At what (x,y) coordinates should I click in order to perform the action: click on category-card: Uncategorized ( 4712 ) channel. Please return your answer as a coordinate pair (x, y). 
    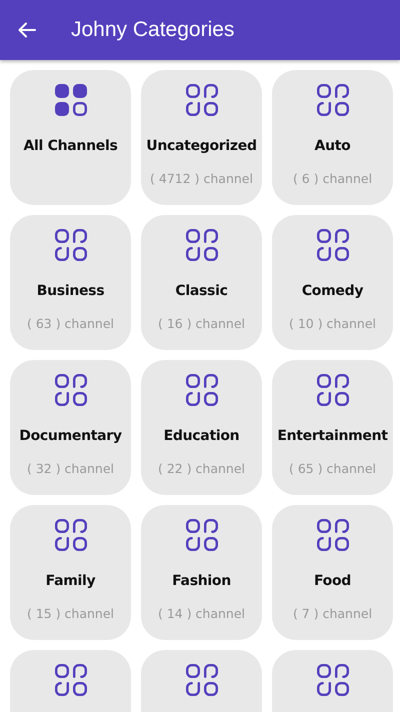
    Looking at the image, I should click on (201, 137).